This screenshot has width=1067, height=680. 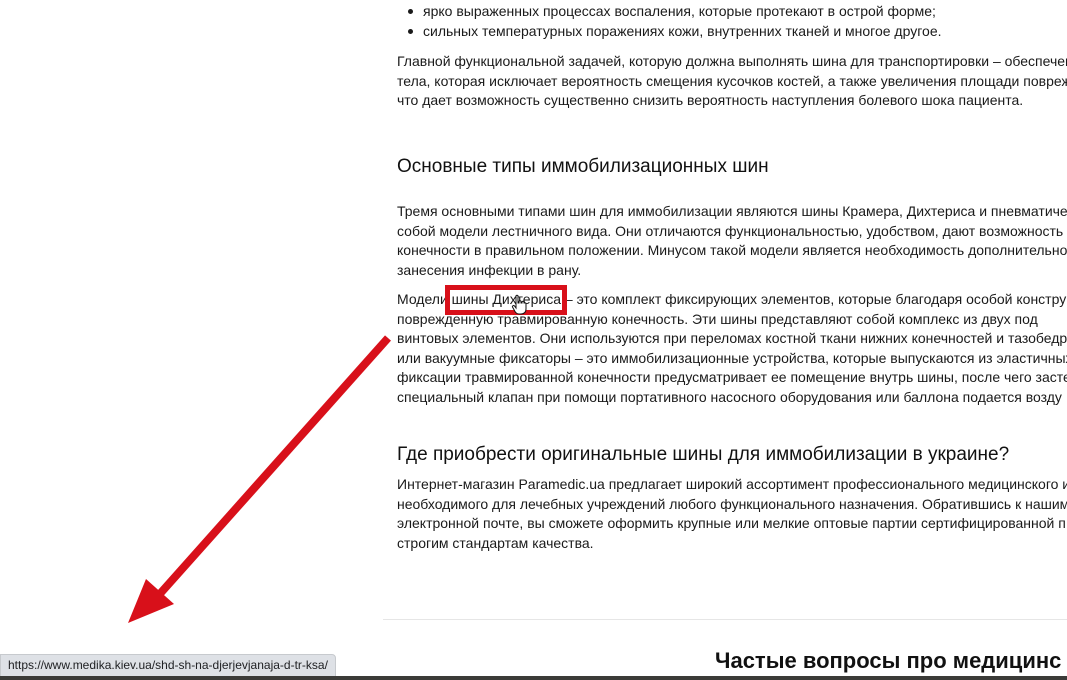 I want to click on taskbar-strip, so click(x=533, y=678).